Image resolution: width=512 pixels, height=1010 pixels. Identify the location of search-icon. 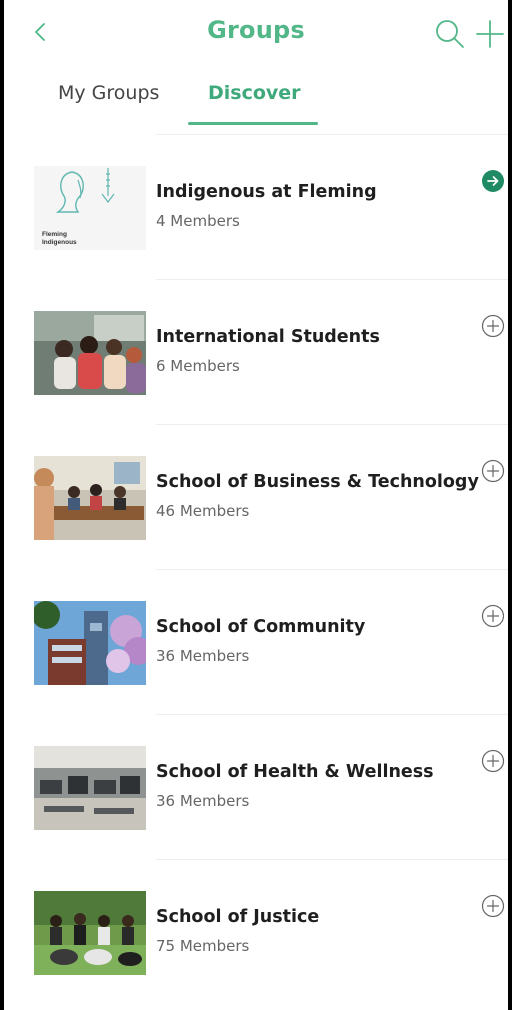
(450, 34).